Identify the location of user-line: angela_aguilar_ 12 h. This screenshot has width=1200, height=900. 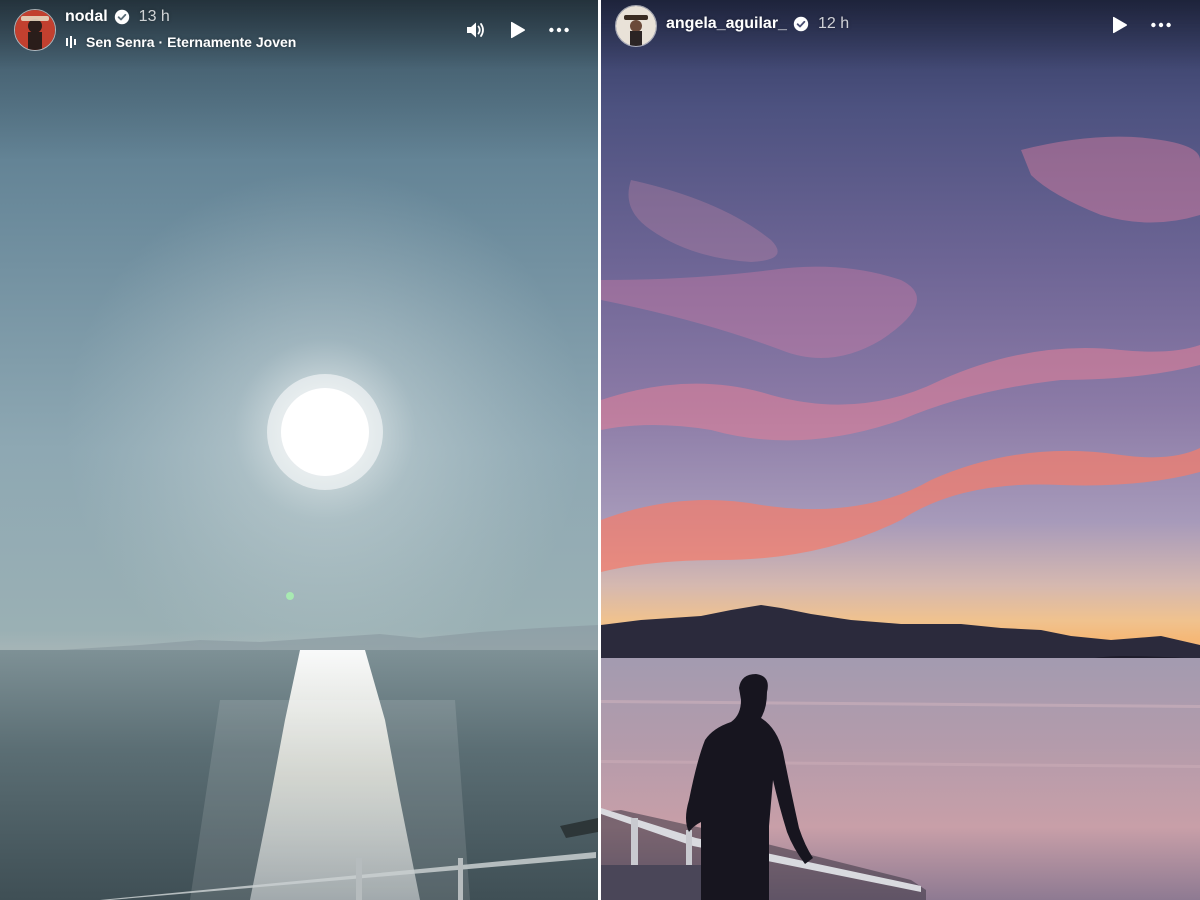
(757, 24).